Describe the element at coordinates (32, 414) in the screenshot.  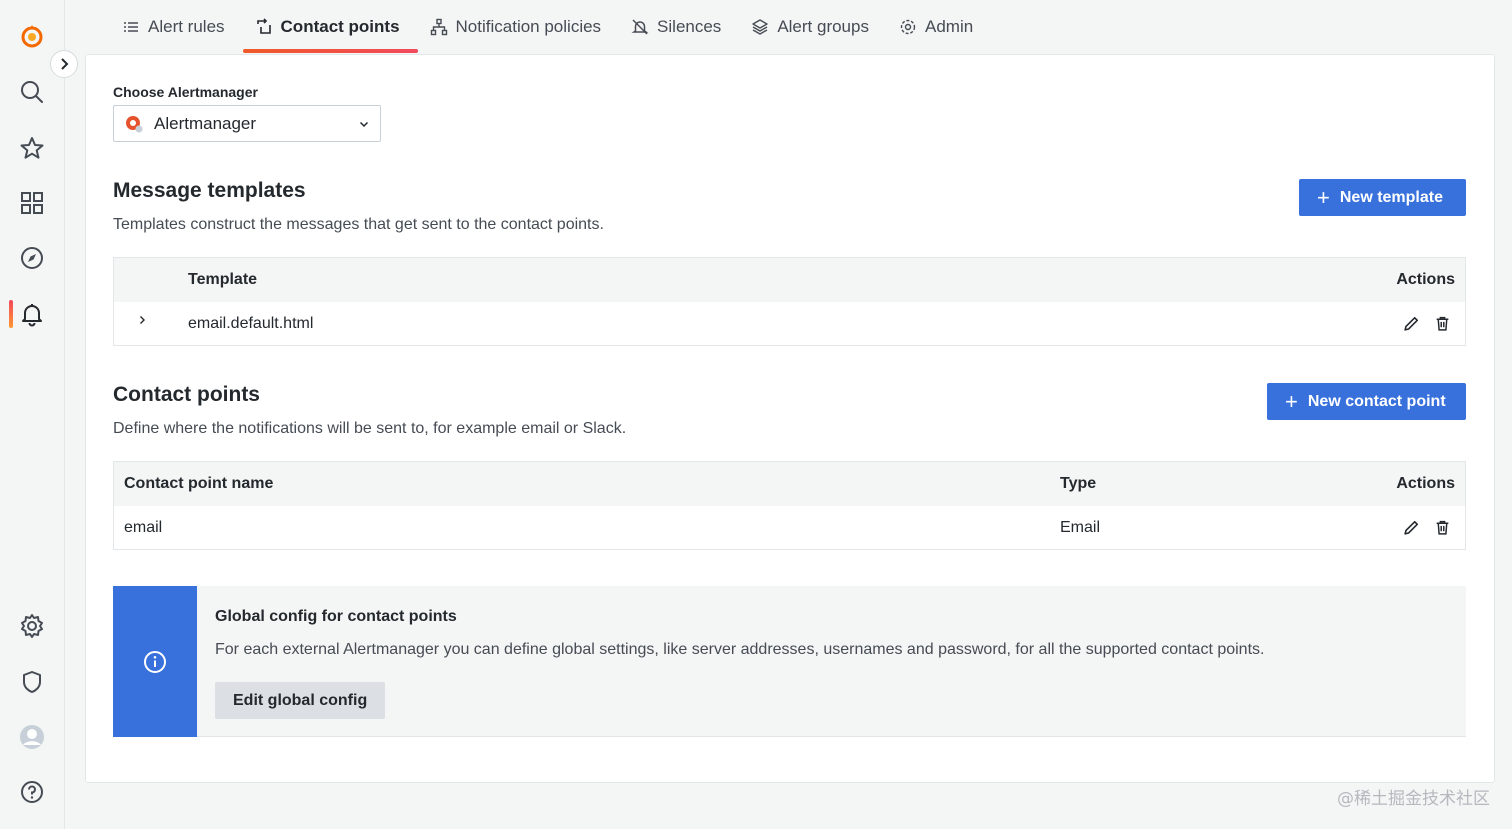
I see `sidebar` at that location.